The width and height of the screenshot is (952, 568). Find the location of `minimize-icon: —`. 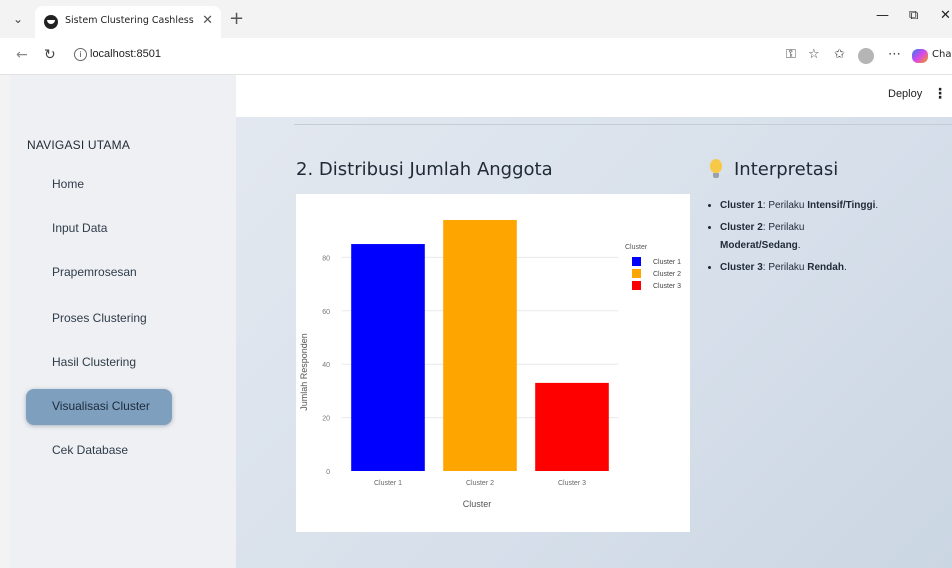

minimize-icon: — is located at coordinates (882, 15).